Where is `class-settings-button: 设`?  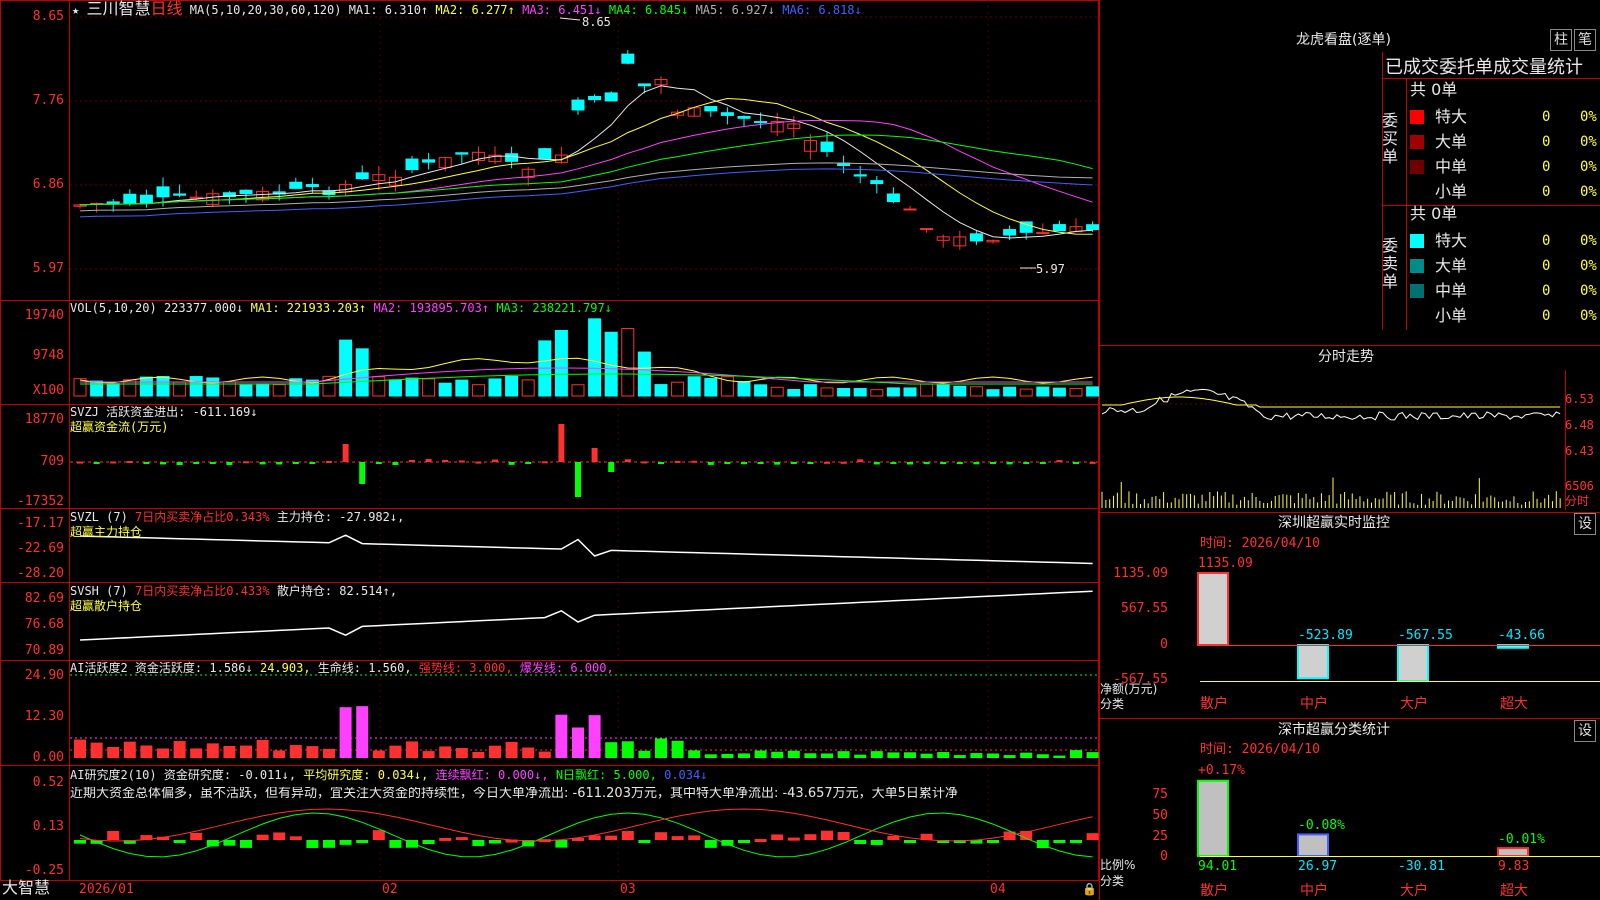 class-settings-button: 设 is located at coordinates (1585, 731).